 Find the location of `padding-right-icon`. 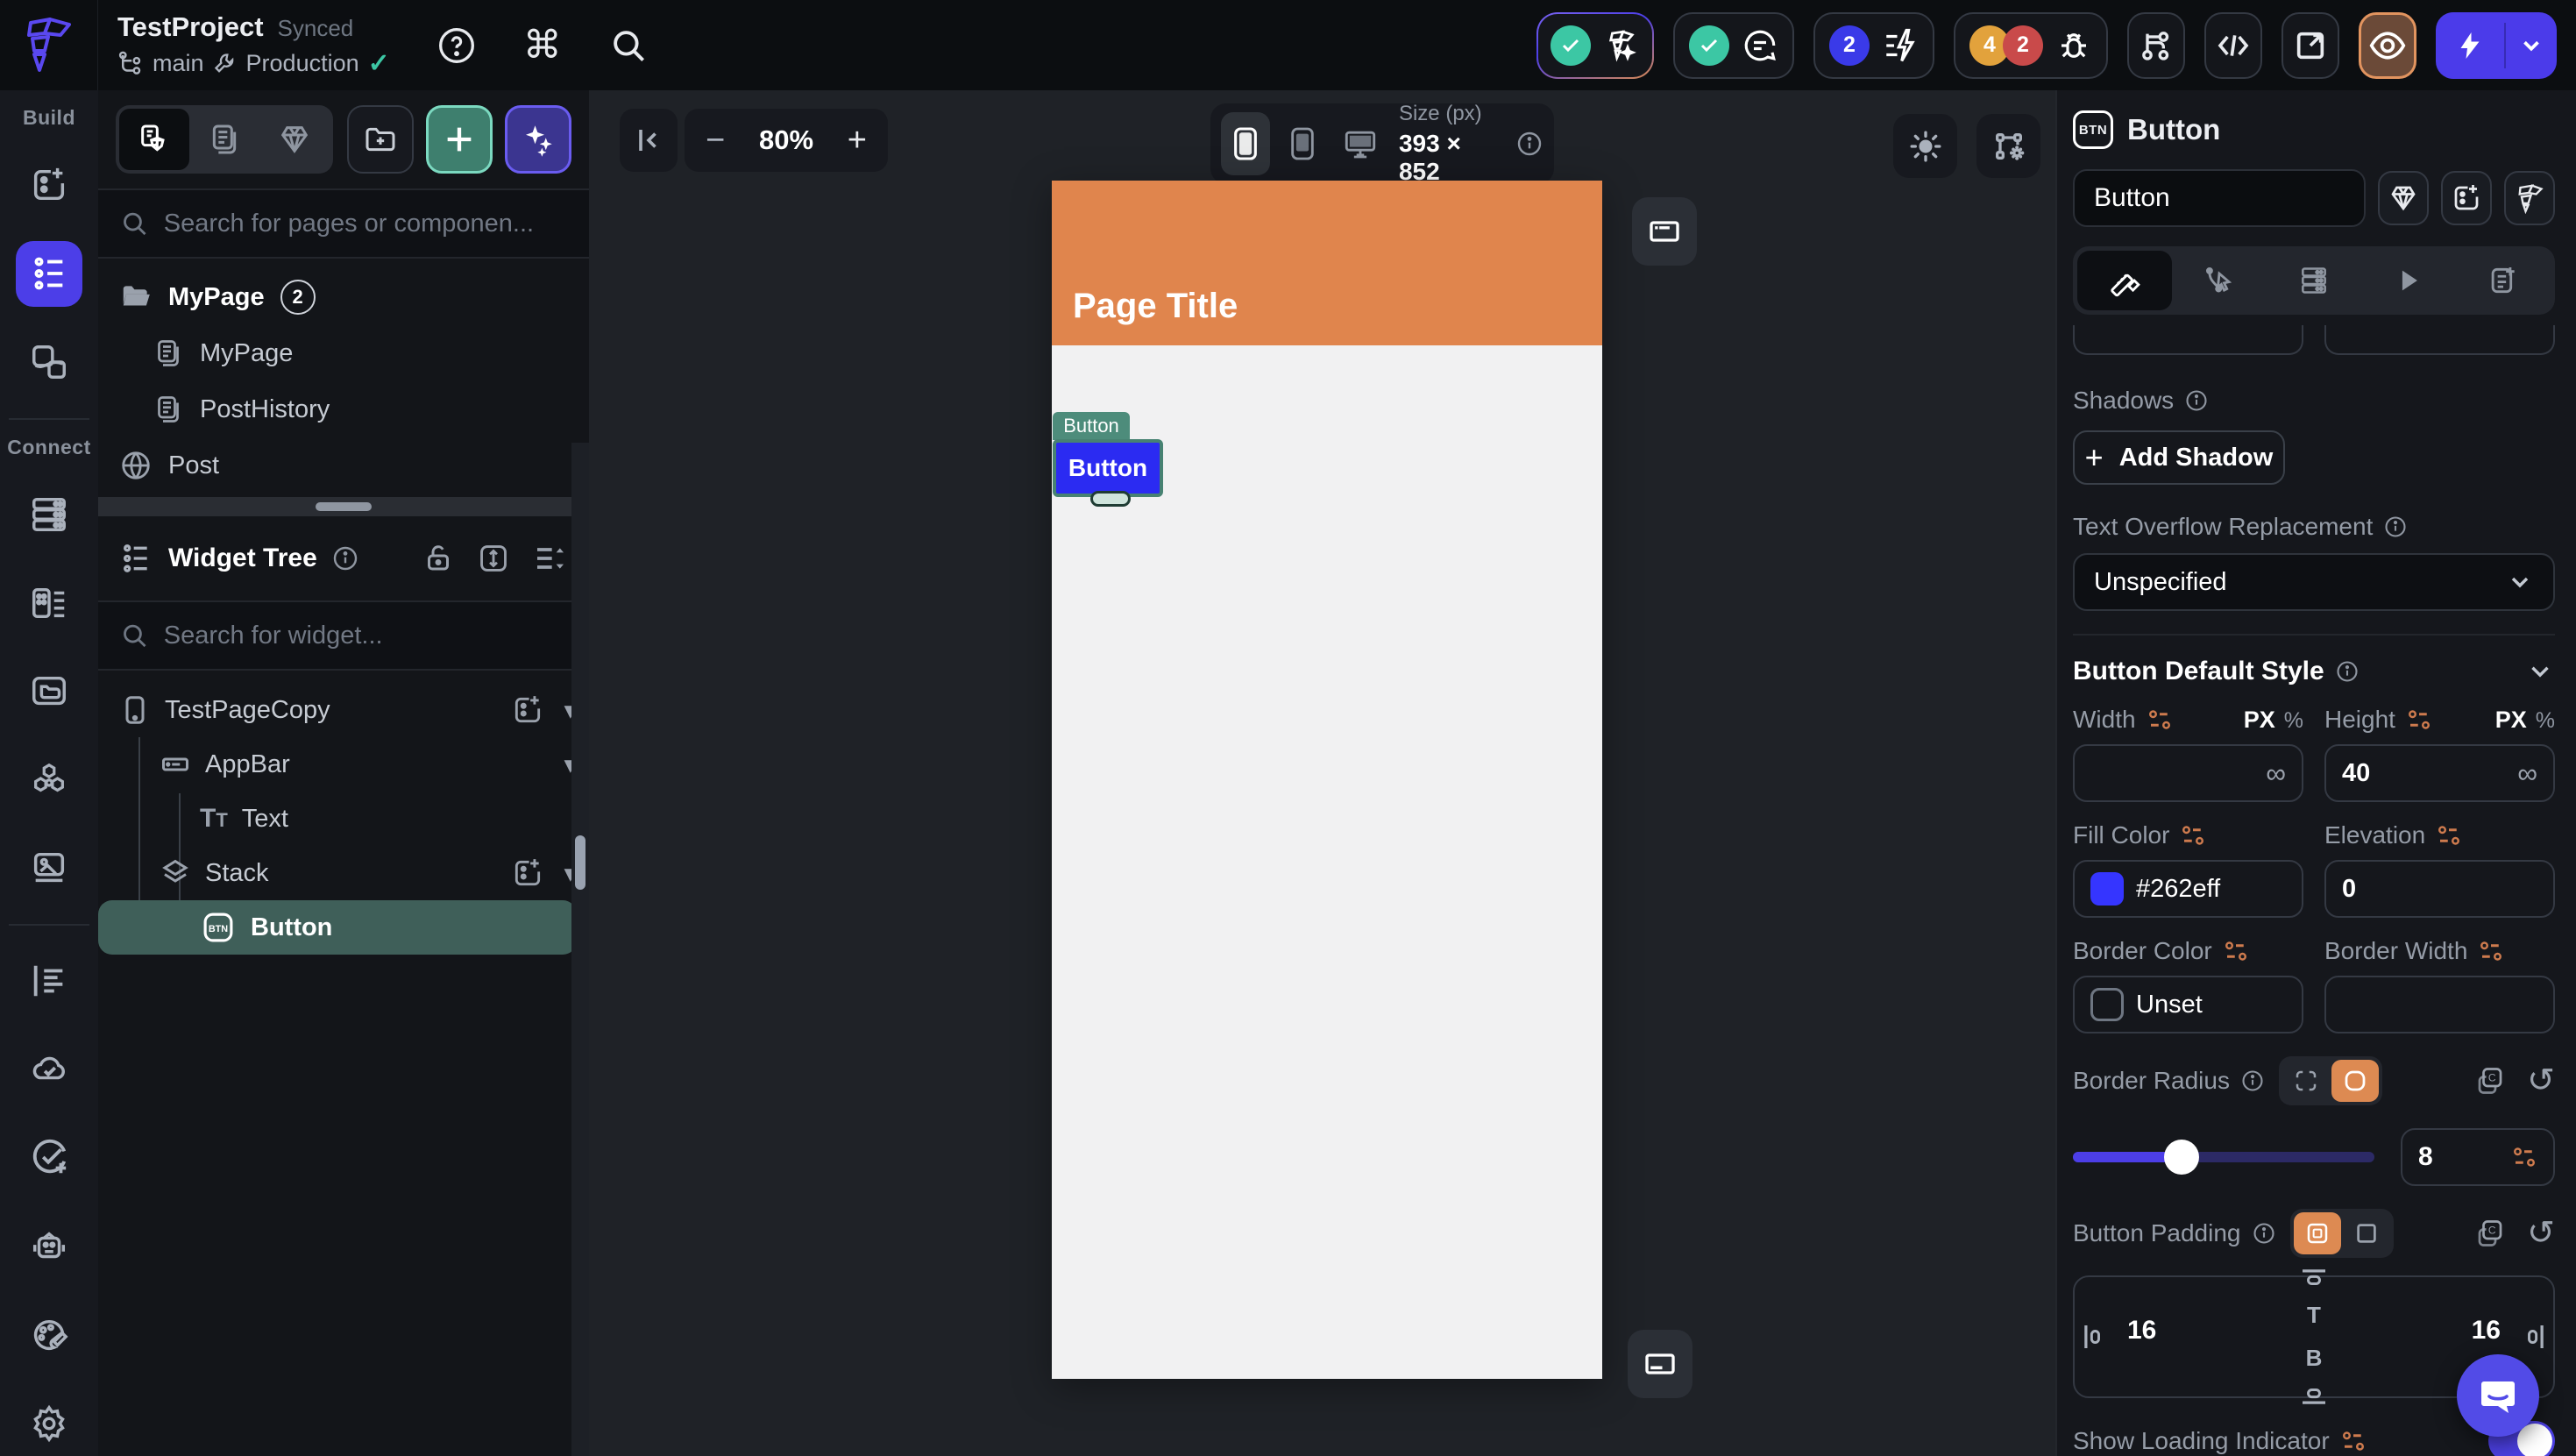

padding-right-icon is located at coordinates (2534, 1336).